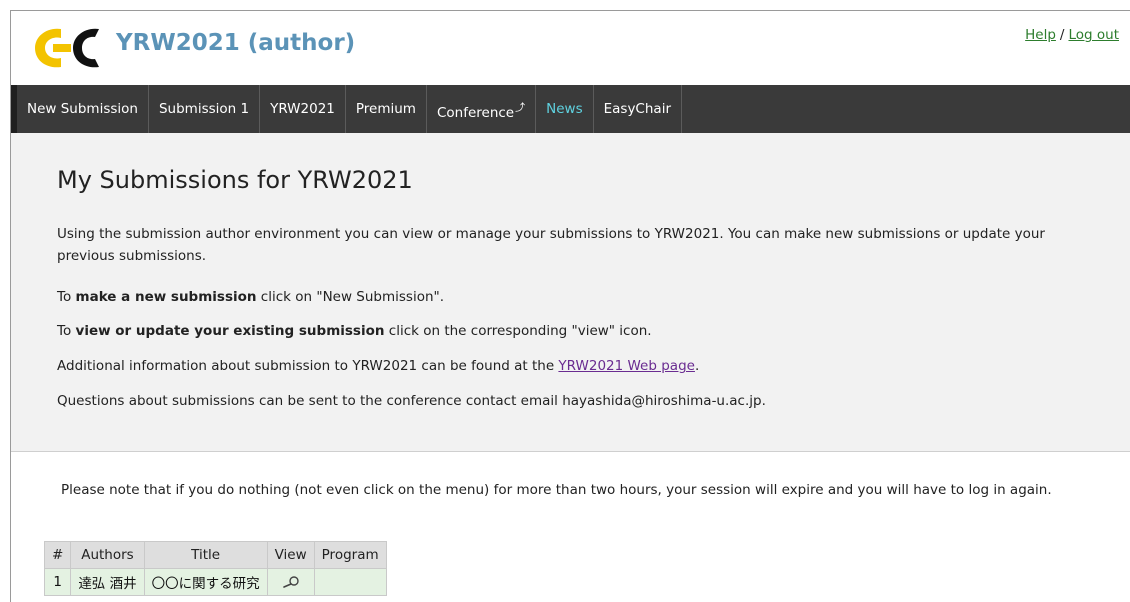 This screenshot has height=602, width=1130. Describe the element at coordinates (230, 331) in the screenshot. I see `hint-bold: view or update your existing submission` at that location.